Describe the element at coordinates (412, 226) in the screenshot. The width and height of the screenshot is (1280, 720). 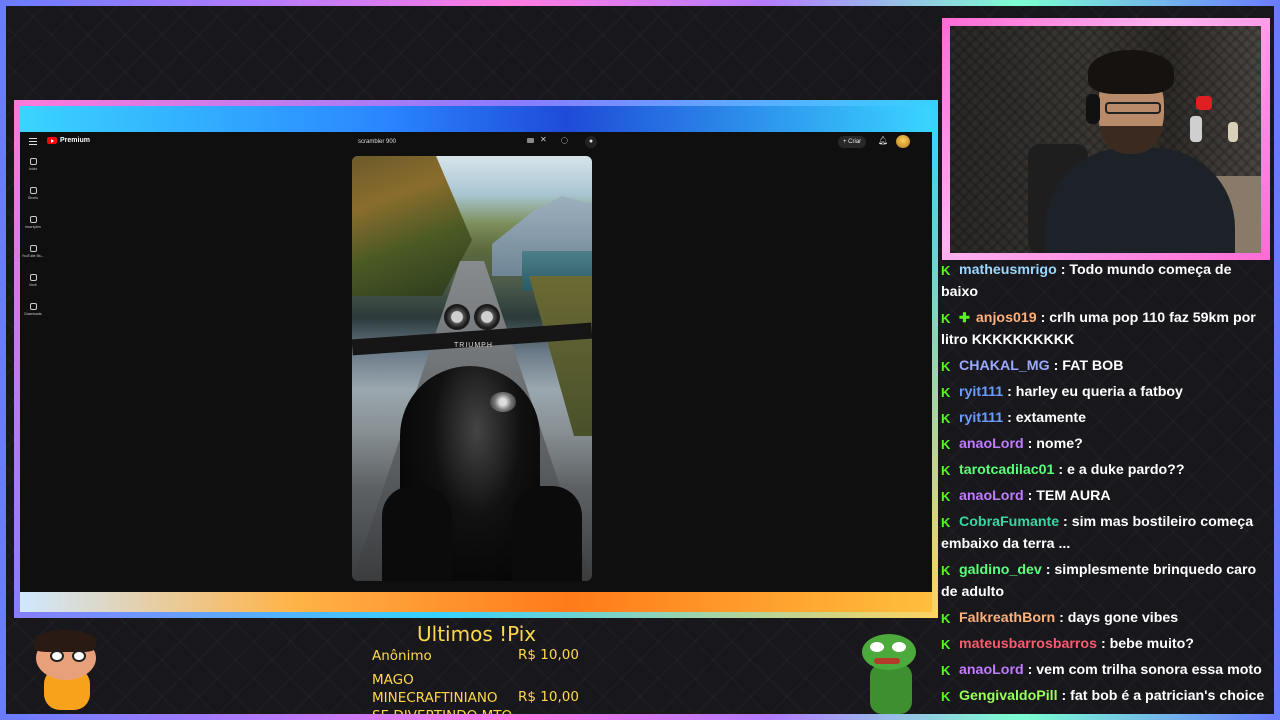
I see `video-scenery` at that location.